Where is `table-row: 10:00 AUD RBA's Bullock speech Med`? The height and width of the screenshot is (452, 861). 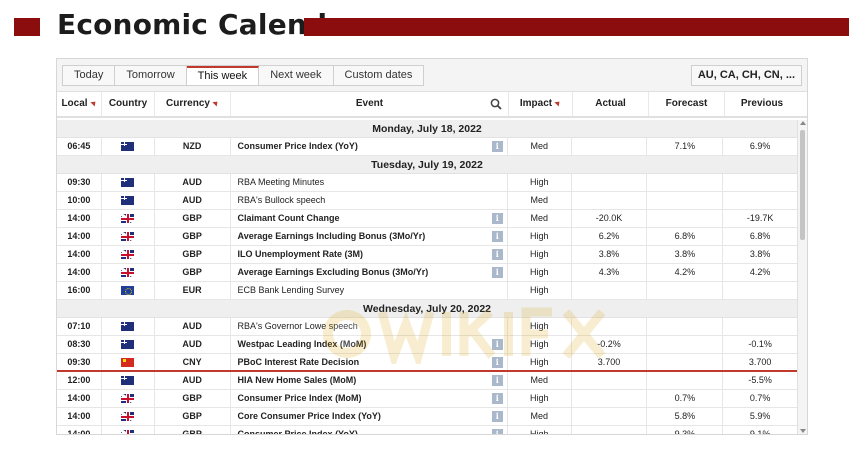 table-row: 10:00 AUD RBA's Bullock speech Med is located at coordinates (427, 201).